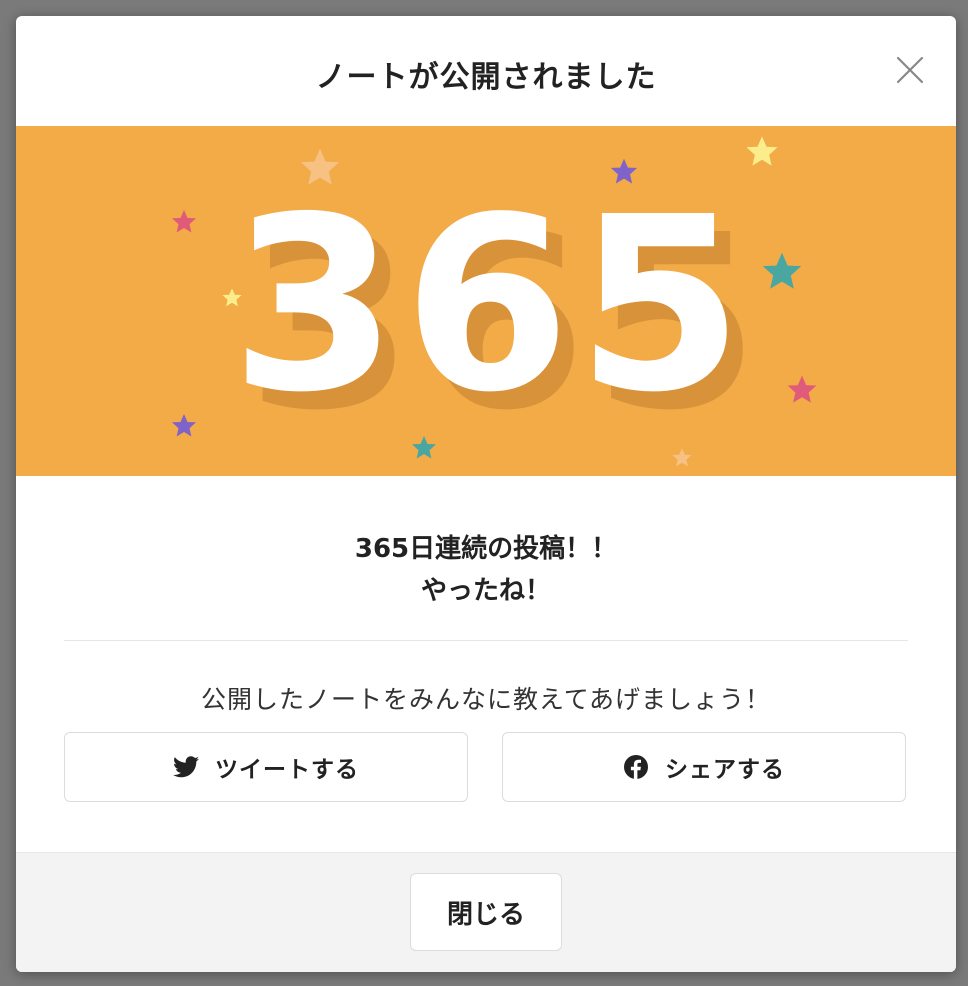 The width and height of the screenshot is (968, 986). I want to click on facebook-share-button: シェアする, so click(704, 767).